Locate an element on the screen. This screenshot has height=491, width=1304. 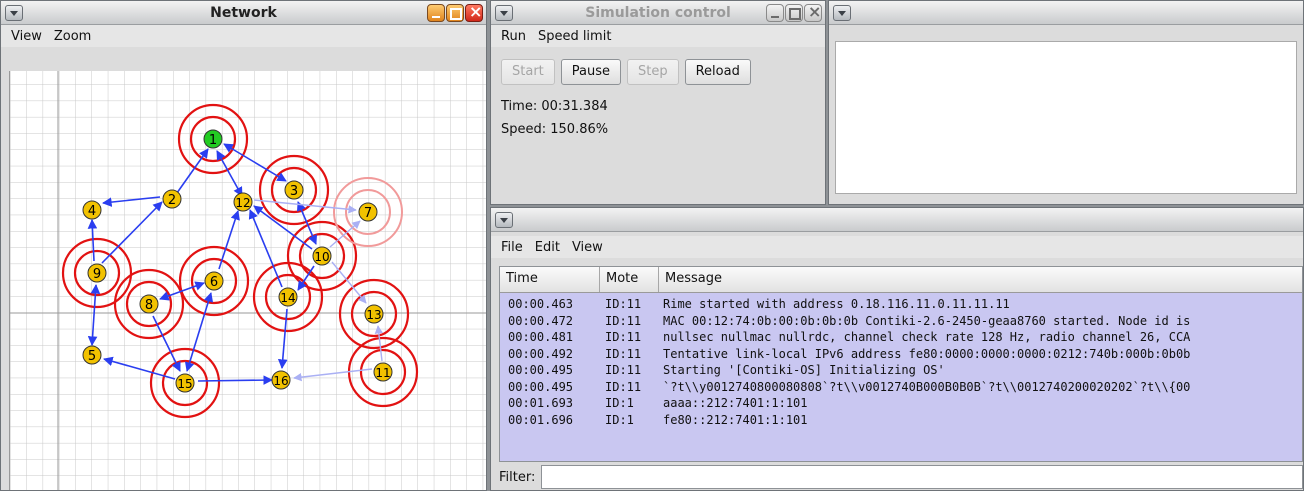
node-label: 4 is located at coordinates (92, 211).